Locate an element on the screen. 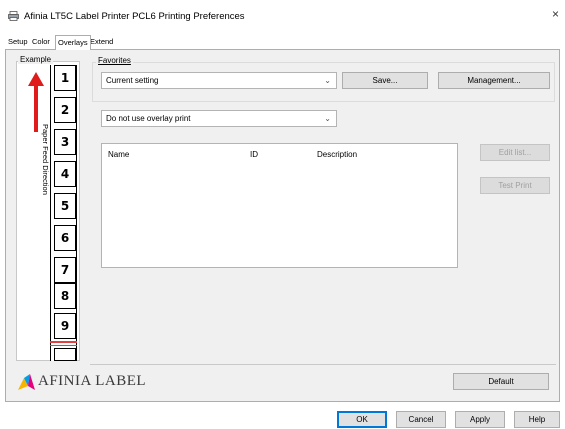 The image size is (565, 429). label-cell: 2 is located at coordinates (65, 110).